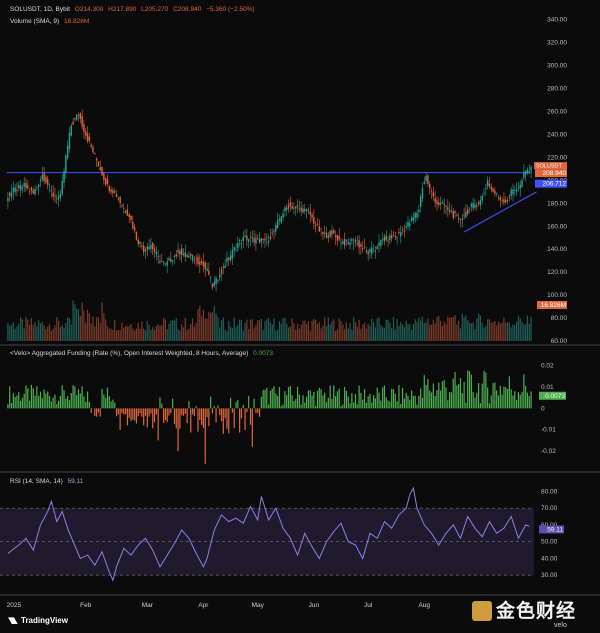  I want to click on resistance-value-label: 206.712, so click(555, 184).